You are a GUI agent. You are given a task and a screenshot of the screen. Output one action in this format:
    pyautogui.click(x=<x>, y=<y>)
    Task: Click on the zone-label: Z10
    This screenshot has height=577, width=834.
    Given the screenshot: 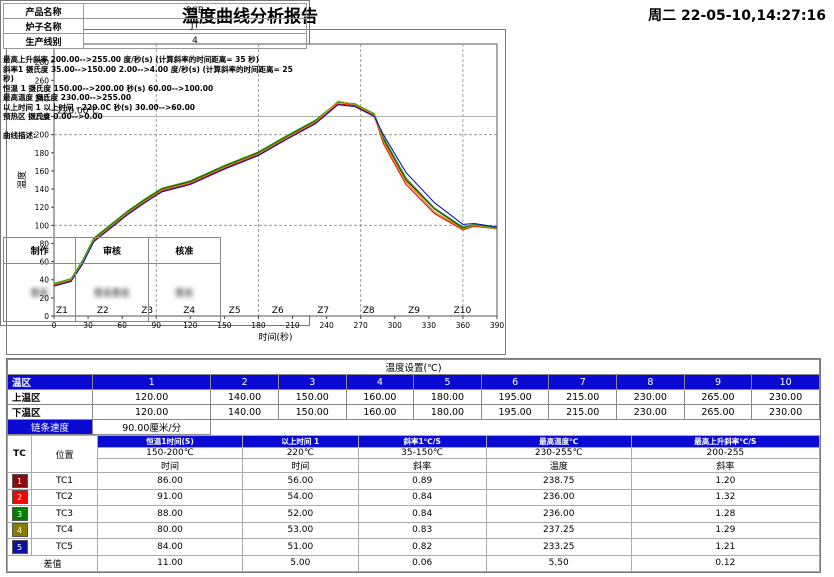 What is the action you would take?
    pyautogui.click(x=463, y=311)
    